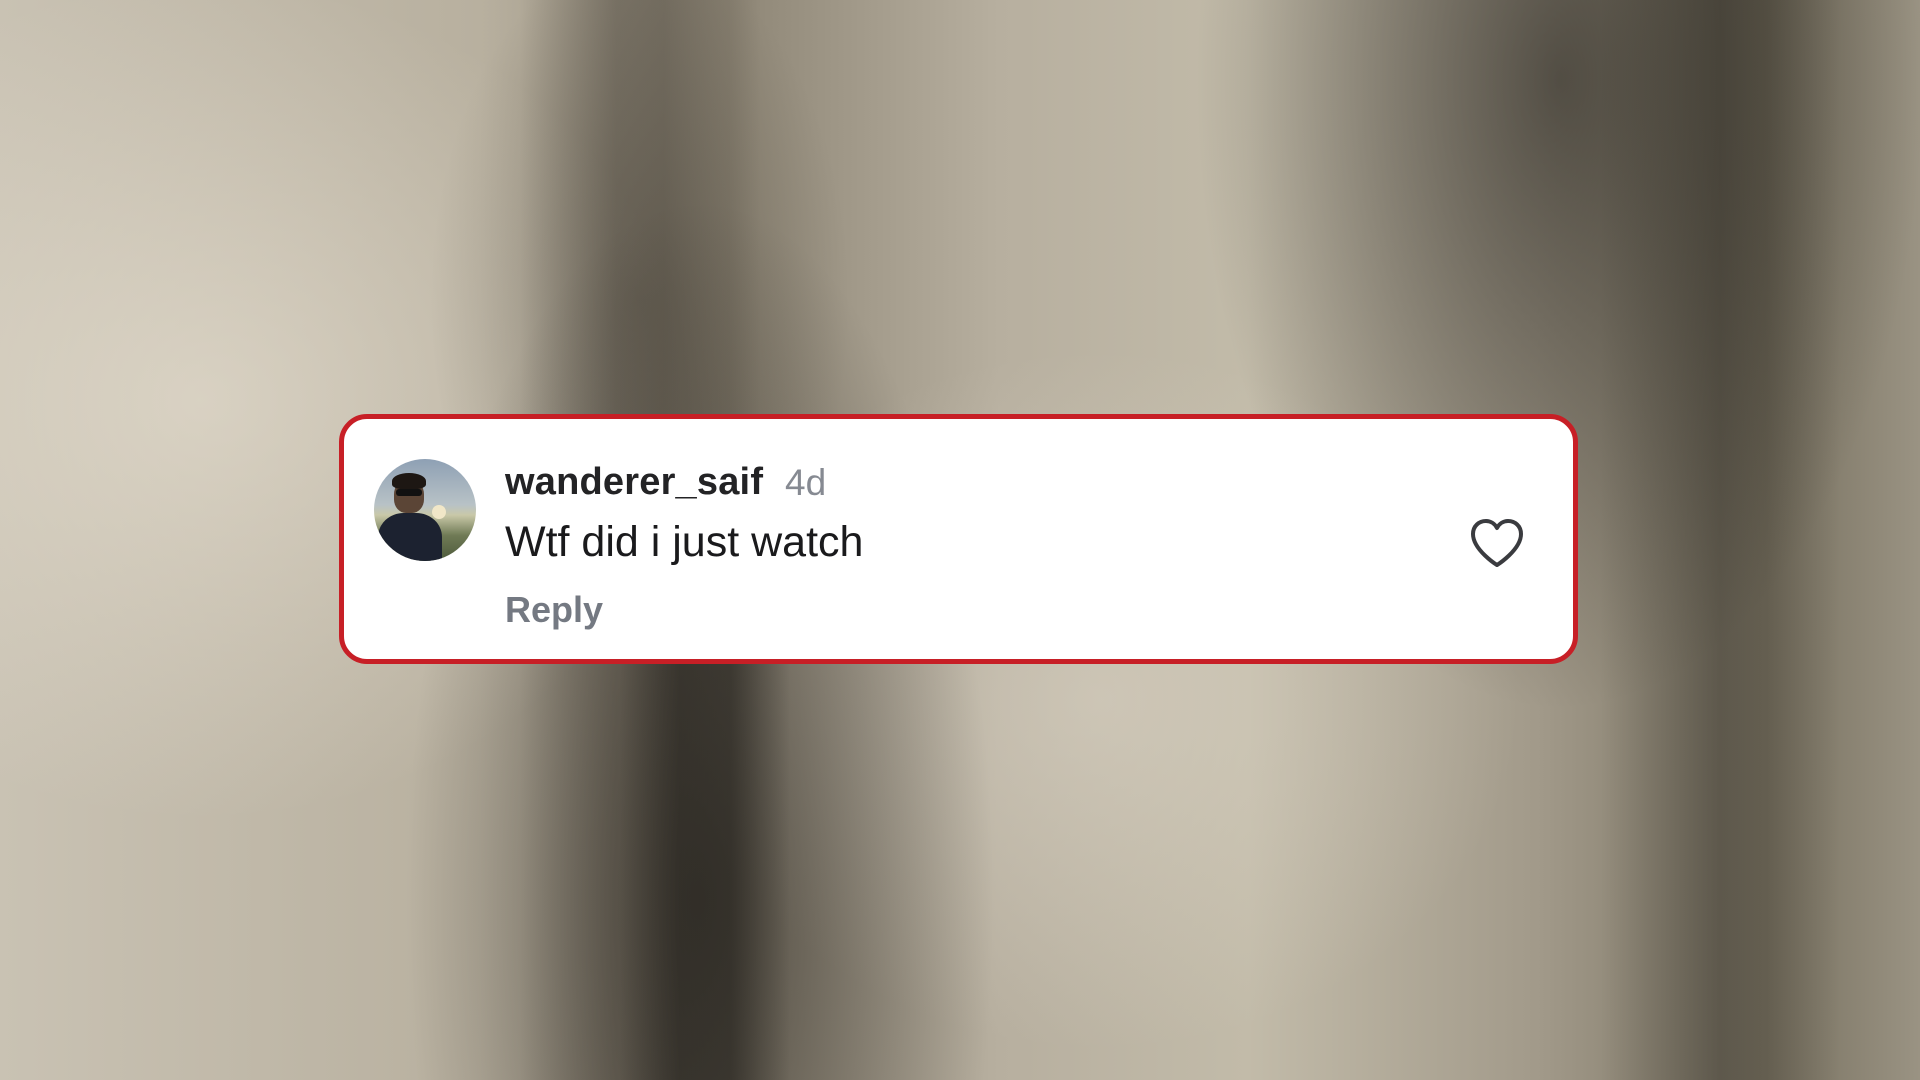  What do you see at coordinates (634, 482) in the screenshot?
I see `comment-username: wanderer_saif` at bounding box center [634, 482].